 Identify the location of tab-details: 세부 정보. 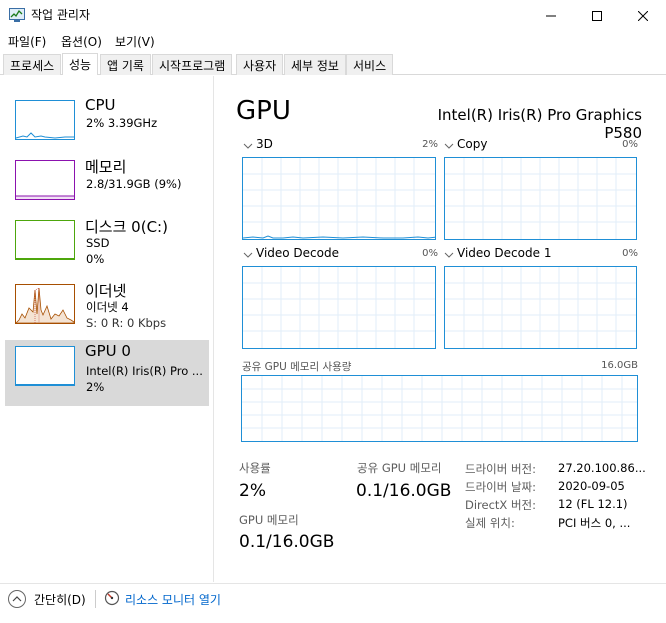
(315, 64).